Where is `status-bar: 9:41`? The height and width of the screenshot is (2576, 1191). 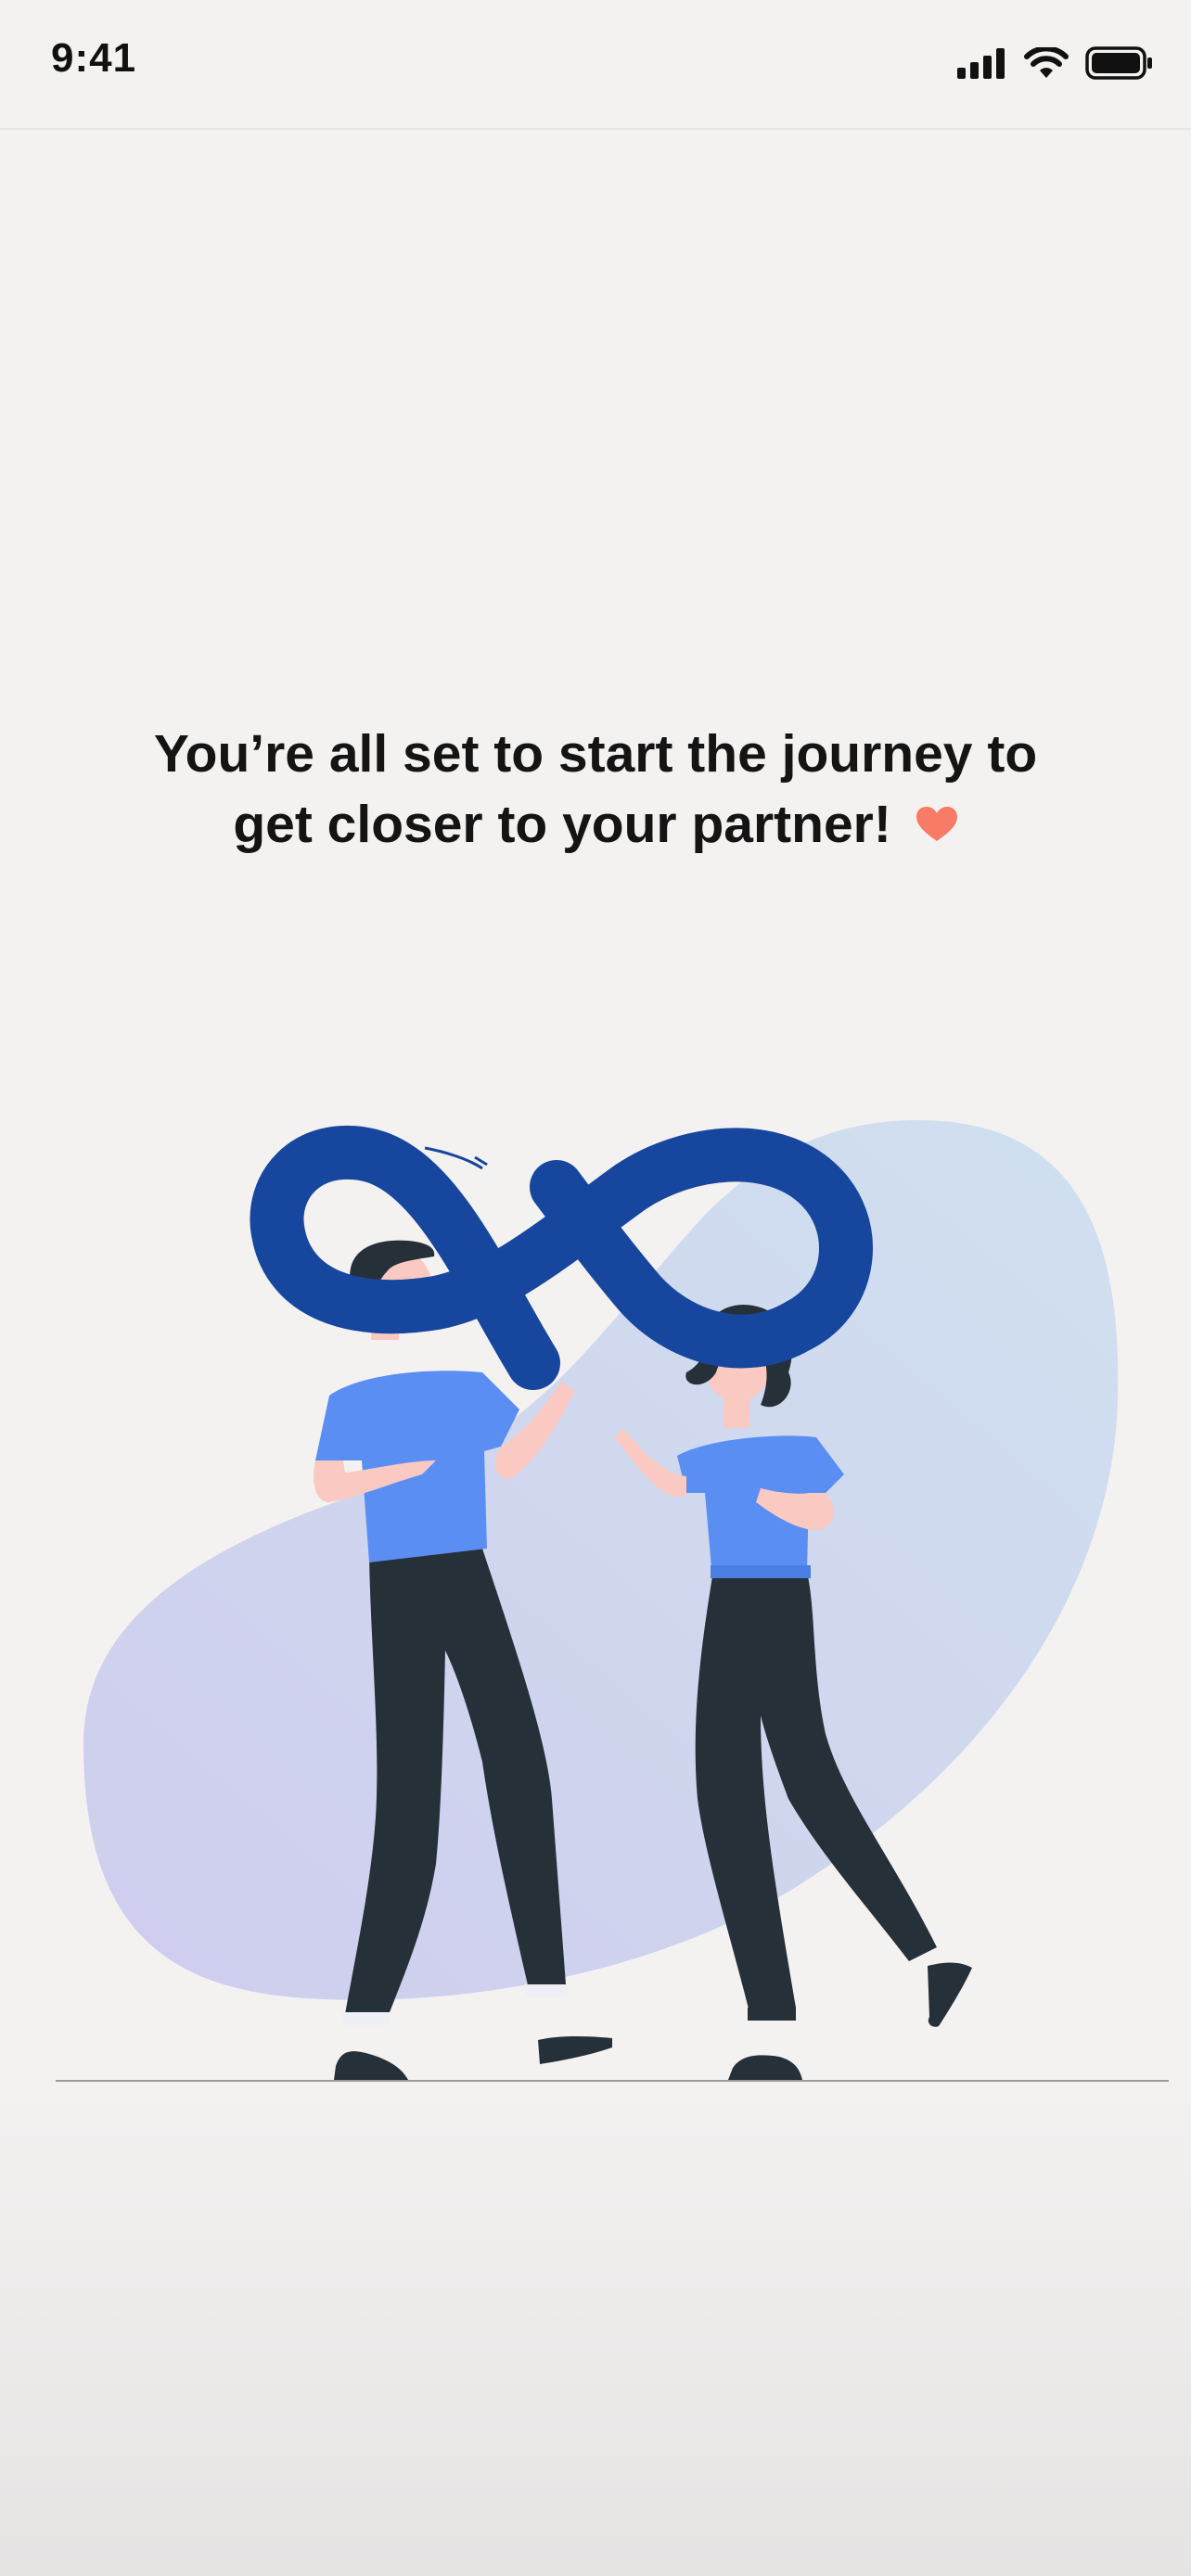 status-bar: 9:41 is located at coordinates (595, 65).